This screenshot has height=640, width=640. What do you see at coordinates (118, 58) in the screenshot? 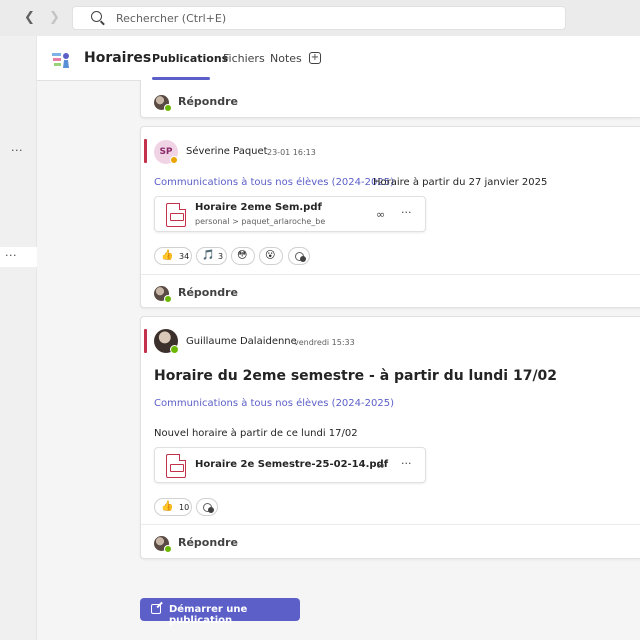
I see `team-name: Horaires` at bounding box center [118, 58].